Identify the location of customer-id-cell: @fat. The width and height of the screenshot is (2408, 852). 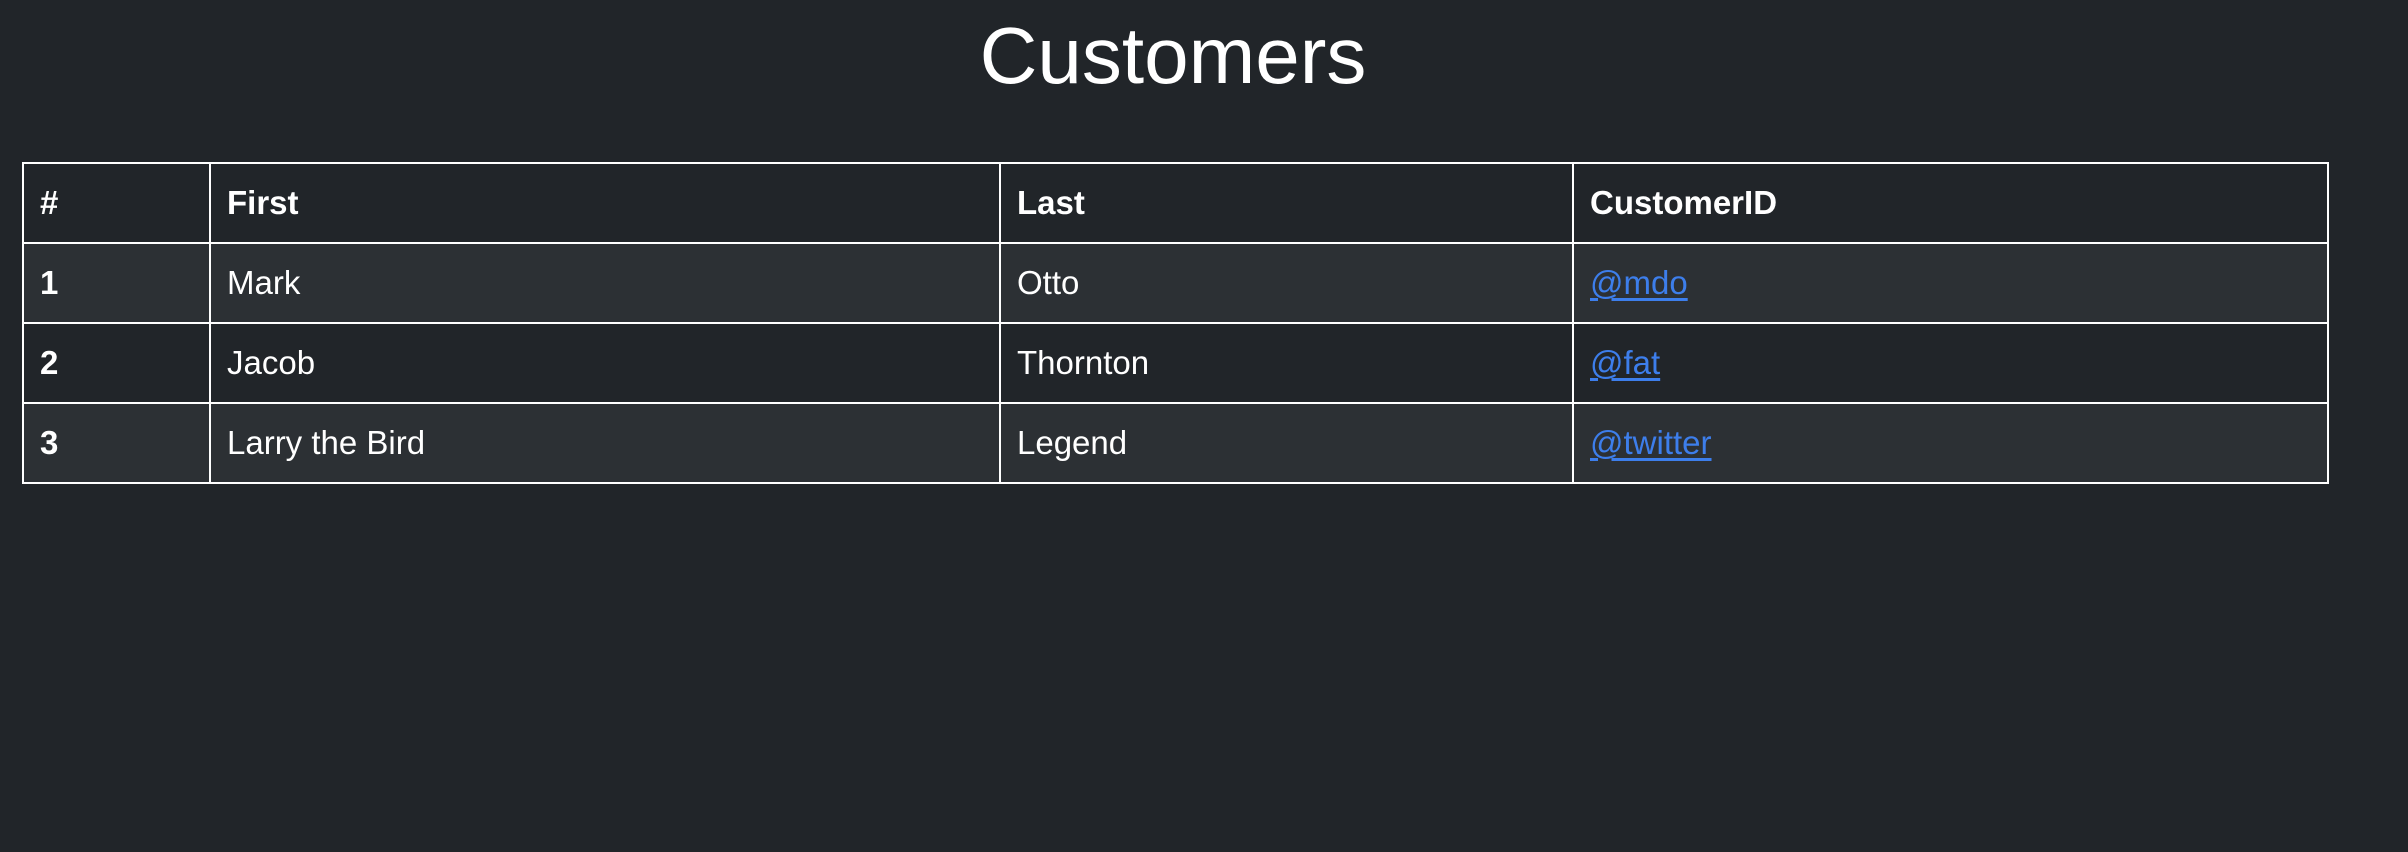
(1950, 363).